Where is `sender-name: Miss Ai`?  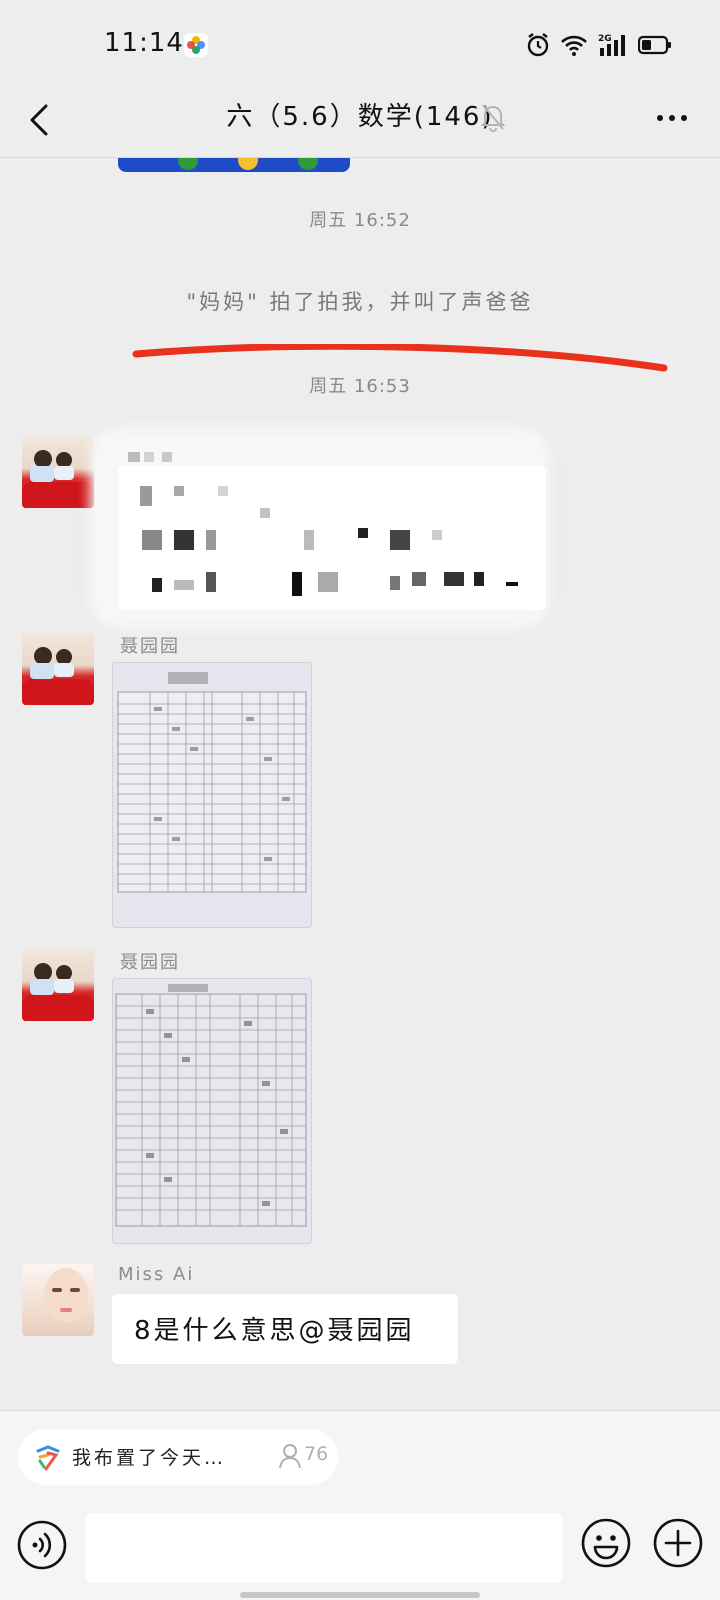
sender-name: Miss Ai is located at coordinates (156, 1274).